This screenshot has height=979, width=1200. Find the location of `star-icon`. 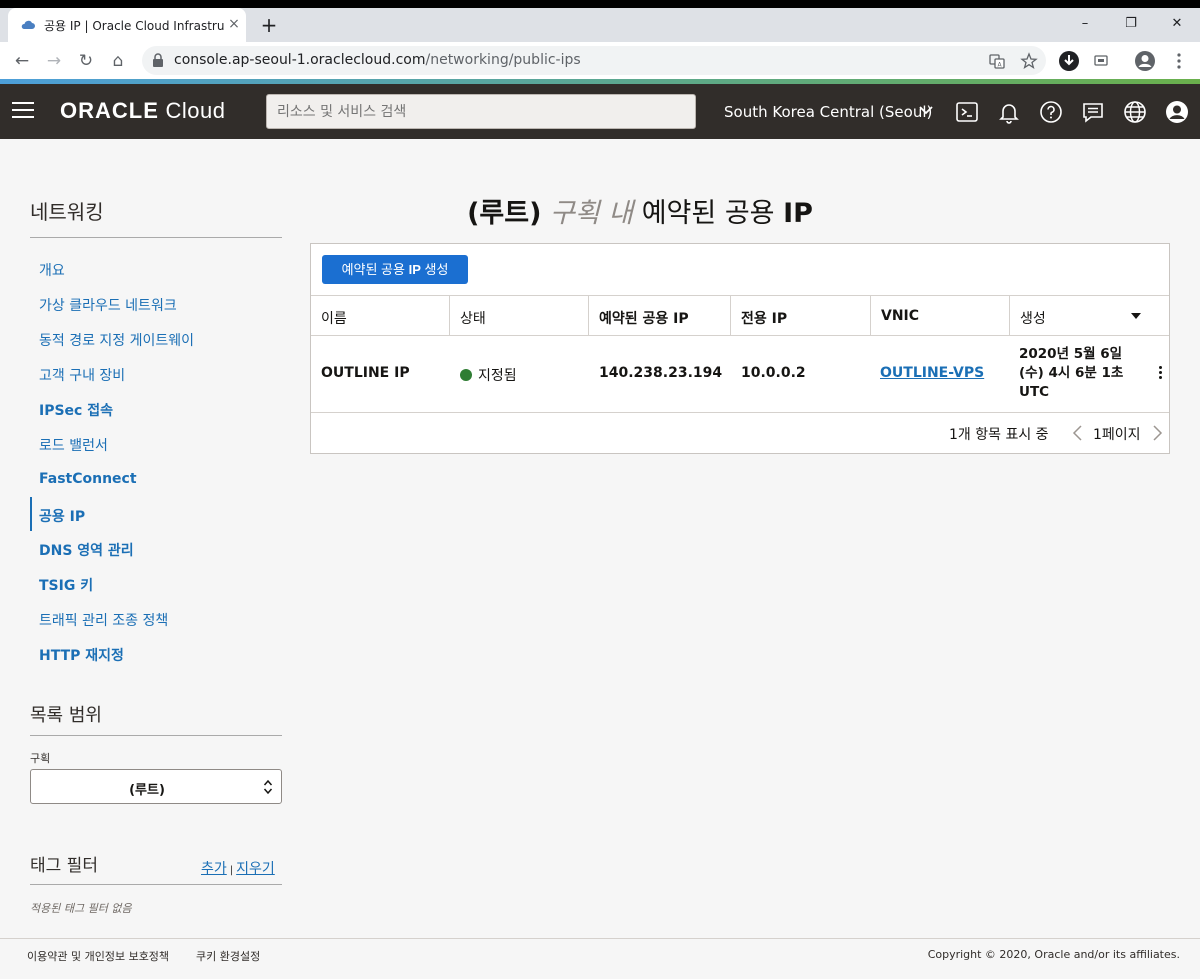

star-icon is located at coordinates (1029, 61).